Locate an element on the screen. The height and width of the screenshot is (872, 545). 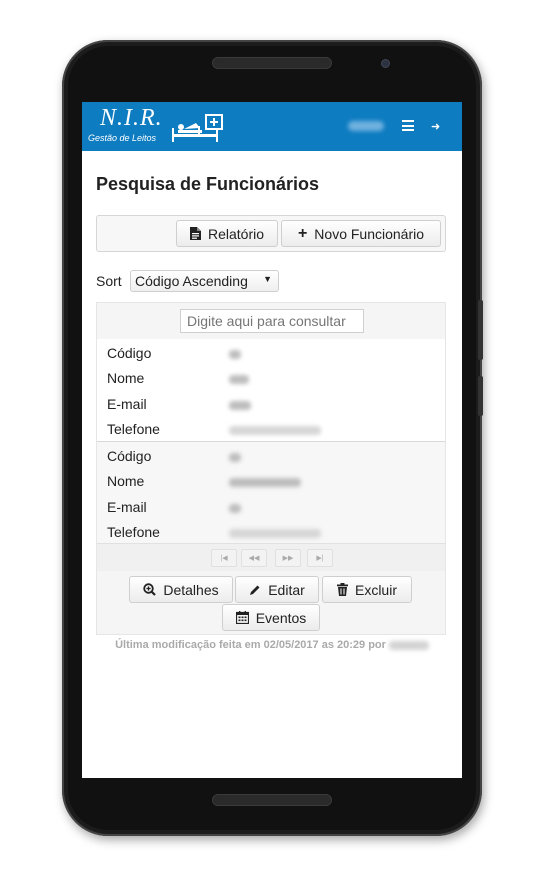
events-button: Eventos is located at coordinates (271, 617).